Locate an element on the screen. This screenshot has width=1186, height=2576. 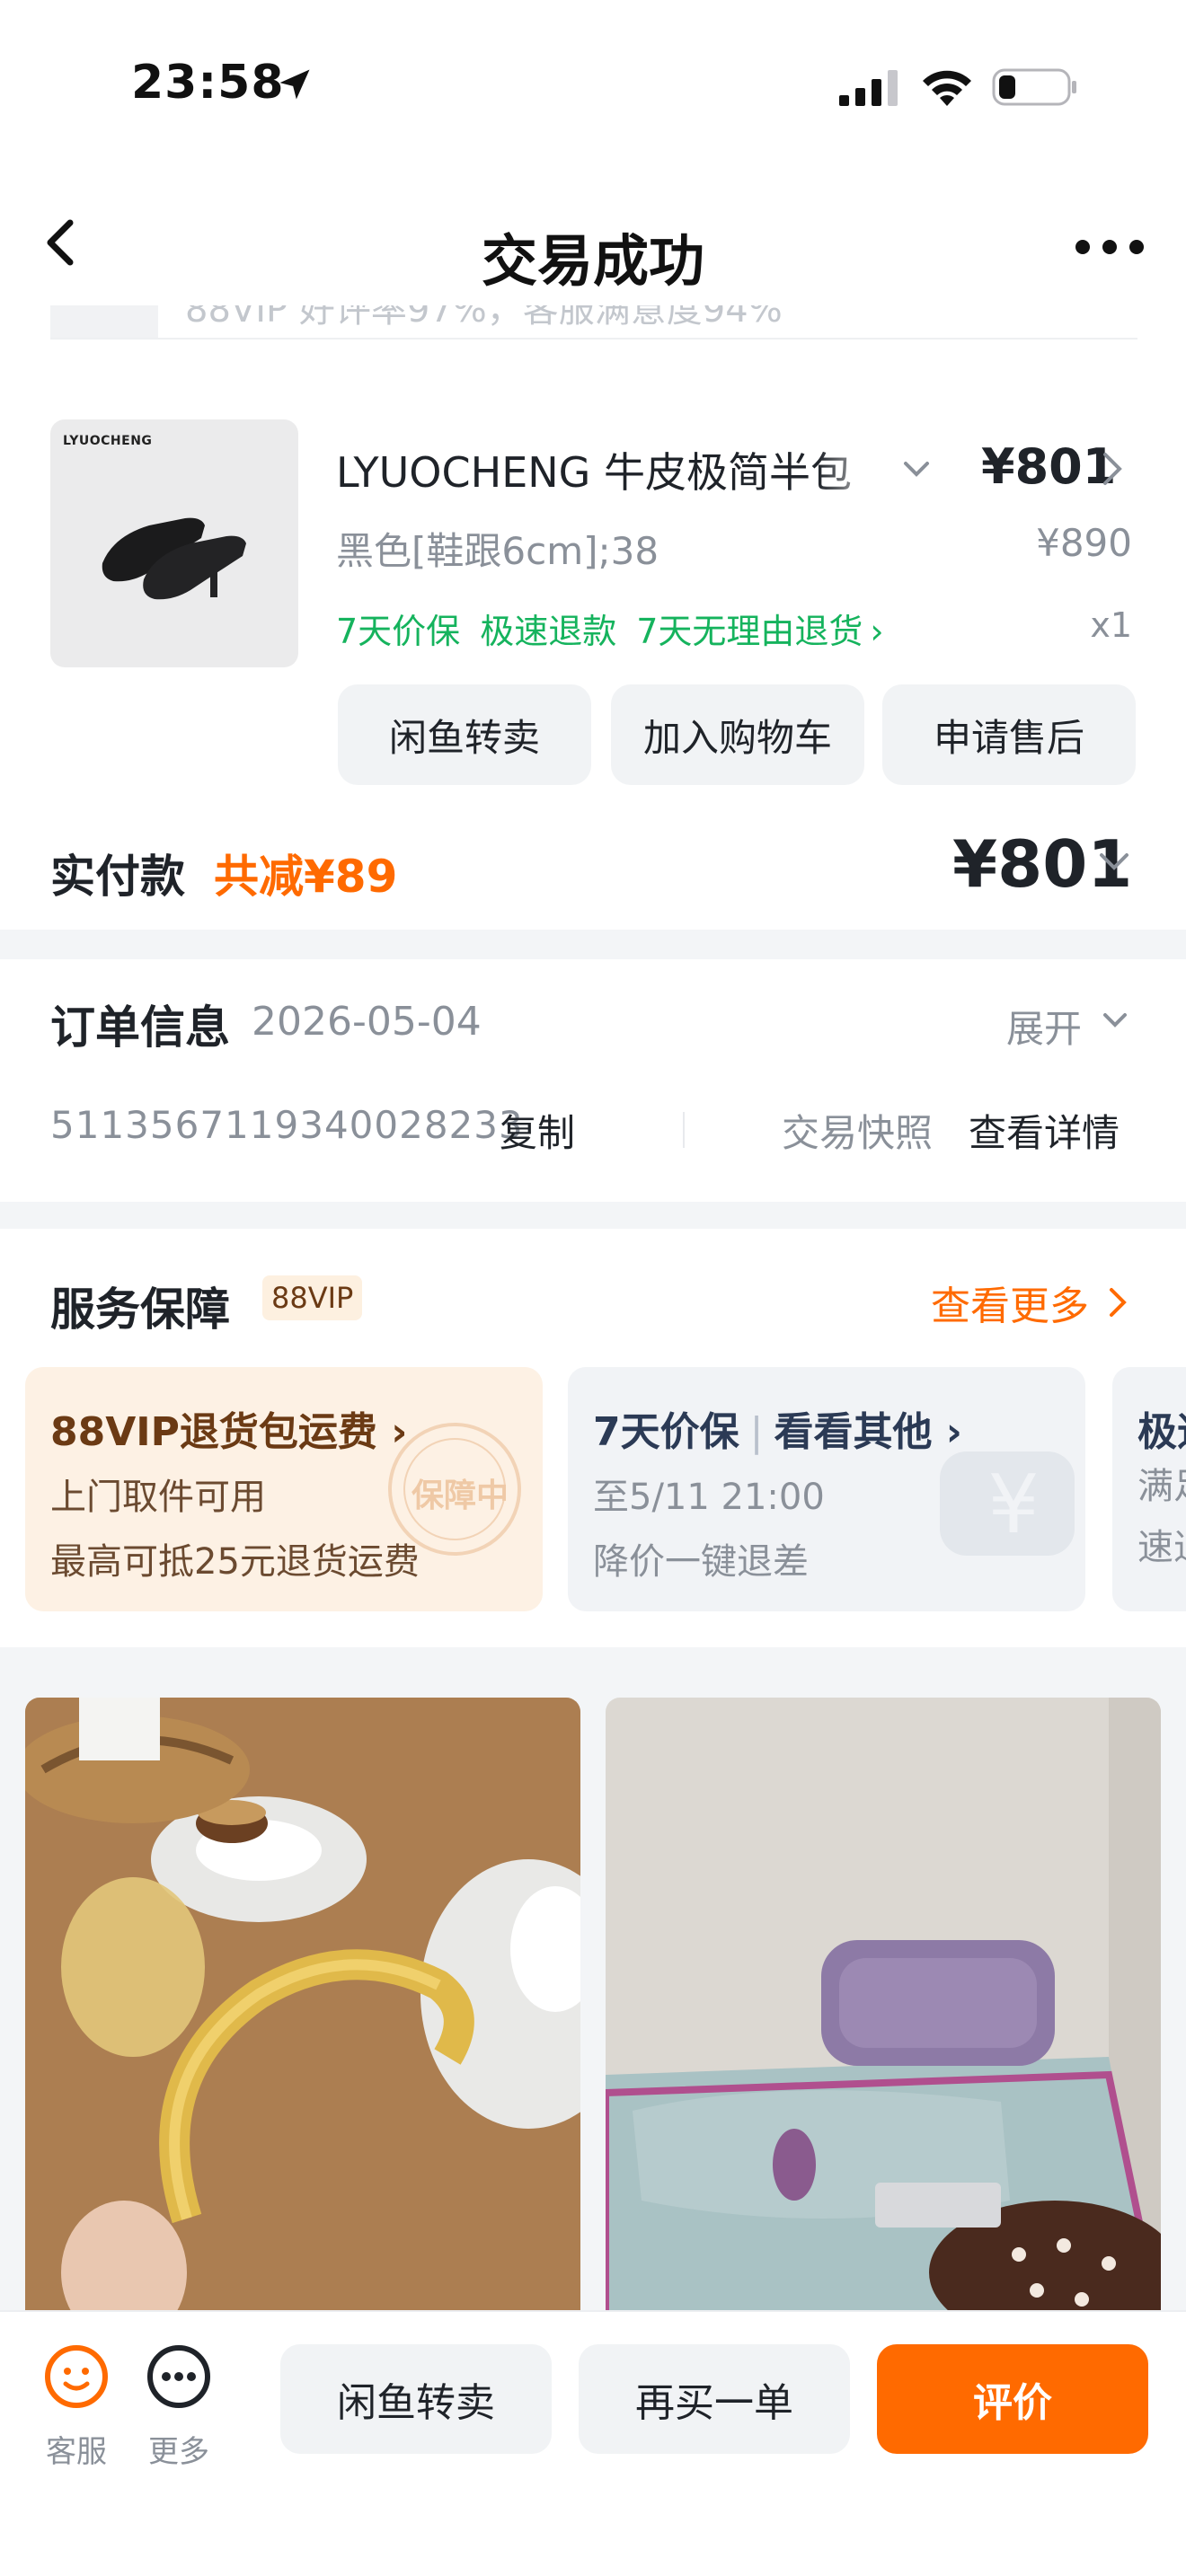
more-button is located at coordinates (178, 2378).